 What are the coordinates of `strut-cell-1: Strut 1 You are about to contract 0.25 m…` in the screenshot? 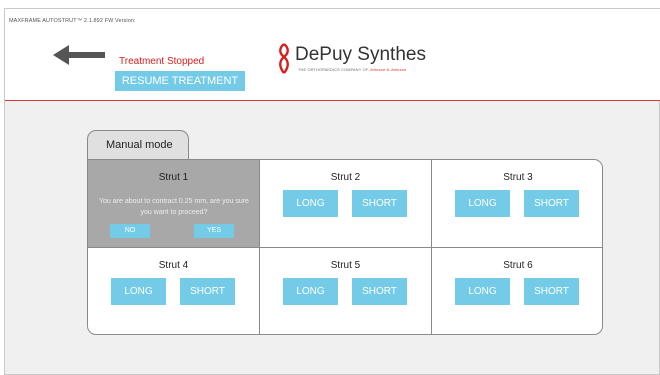 It's located at (174, 204).